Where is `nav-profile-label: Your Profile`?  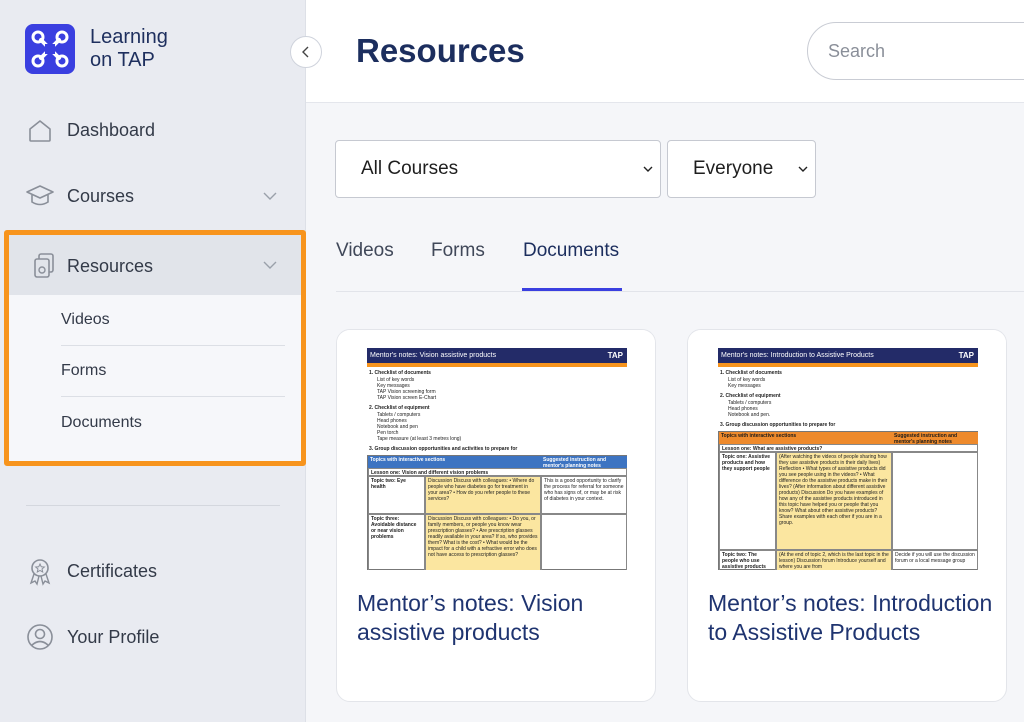
nav-profile-label: Your Profile is located at coordinates (113, 636).